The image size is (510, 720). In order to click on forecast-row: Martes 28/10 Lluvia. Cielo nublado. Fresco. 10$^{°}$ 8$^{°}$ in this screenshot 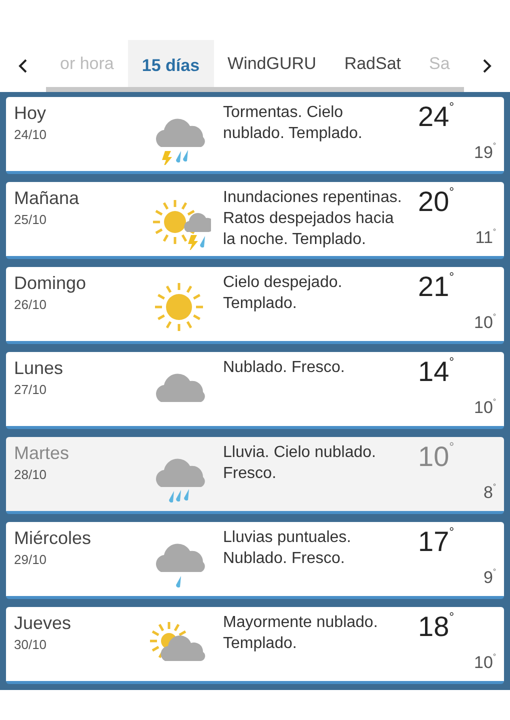, I will do `click(255, 475)`.